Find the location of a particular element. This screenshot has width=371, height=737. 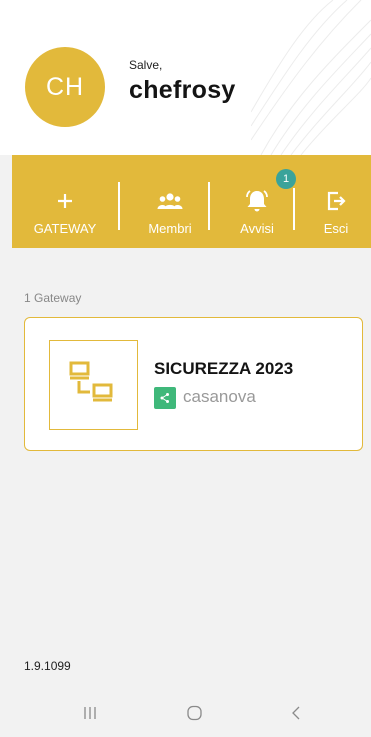

gateway-owner: casanova is located at coordinates (219, 396).